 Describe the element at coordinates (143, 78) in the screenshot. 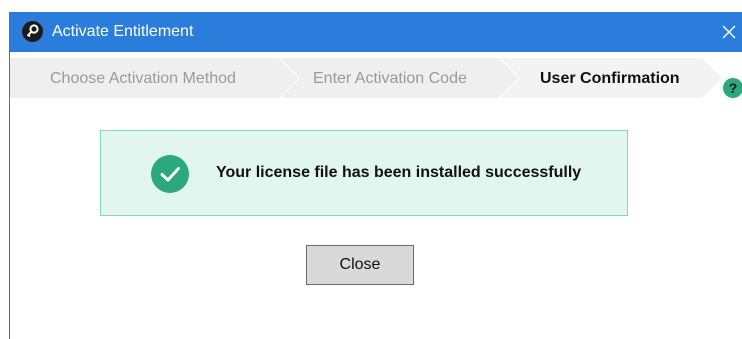

I see `step-label: Choose Activation Method` at that location.